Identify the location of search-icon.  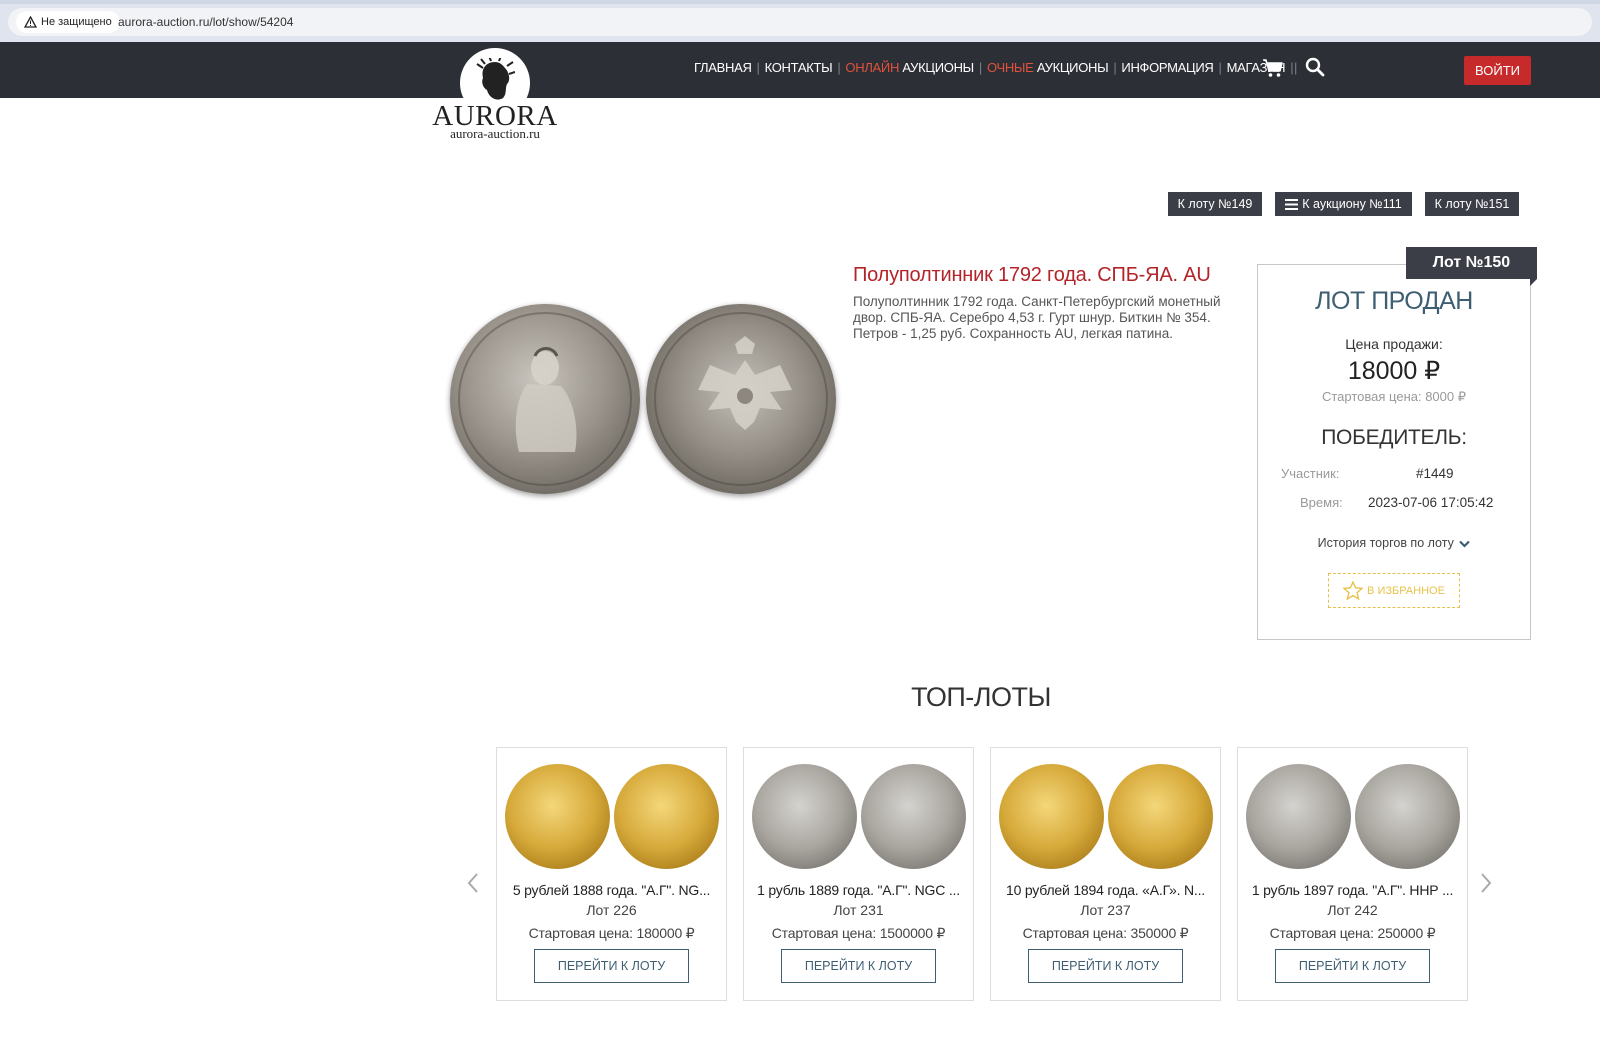
(1315, 67).